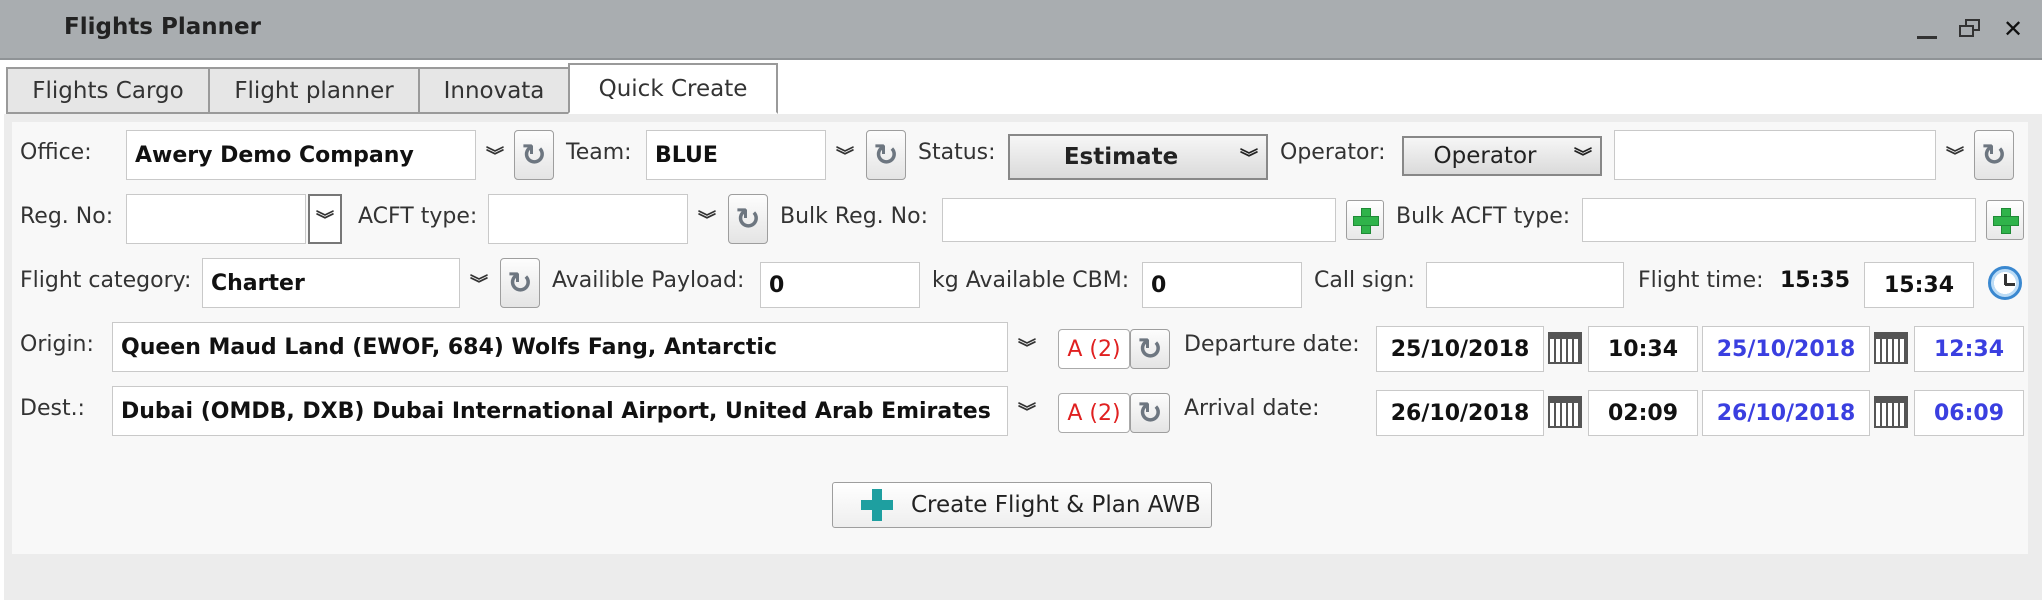 This screenshot has height=600, width=2042. What do you see at coordinates (1249, 158) in the screenshot?
I see `status-chevron-icon: ︾` at bounding box center [1249, 158].